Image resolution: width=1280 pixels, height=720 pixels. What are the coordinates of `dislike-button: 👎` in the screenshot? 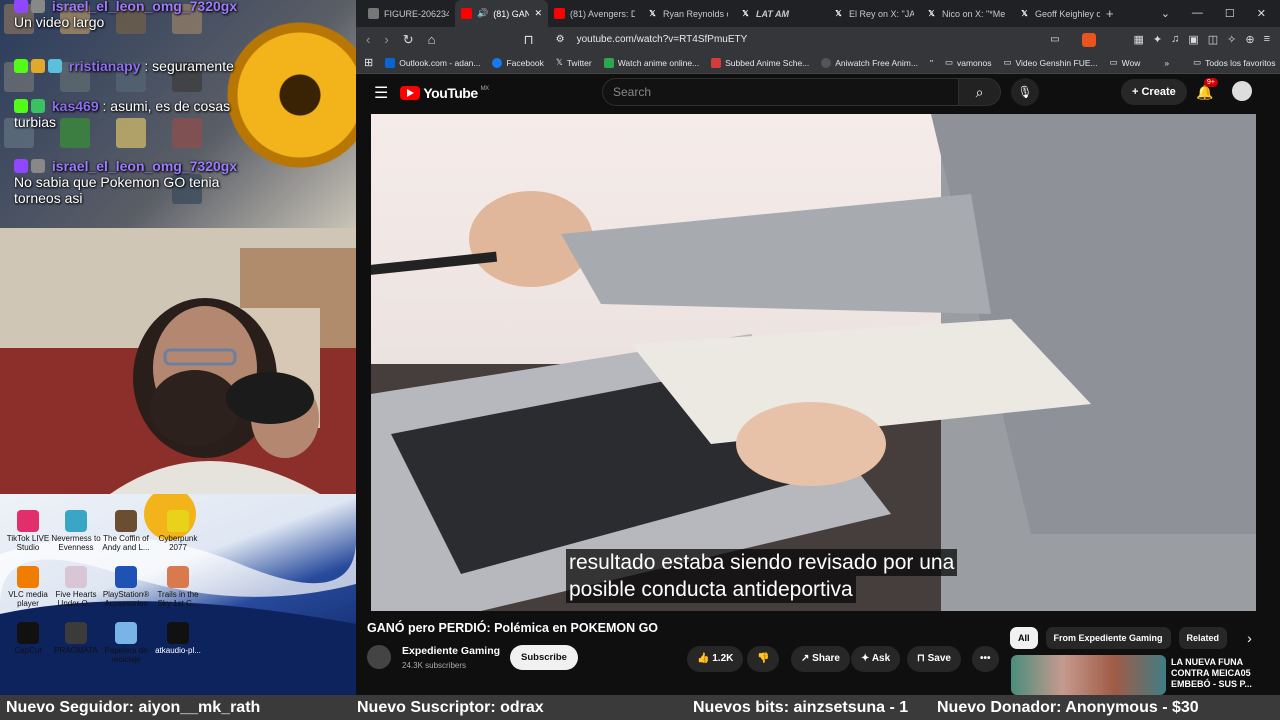 It's located at (763, 659).